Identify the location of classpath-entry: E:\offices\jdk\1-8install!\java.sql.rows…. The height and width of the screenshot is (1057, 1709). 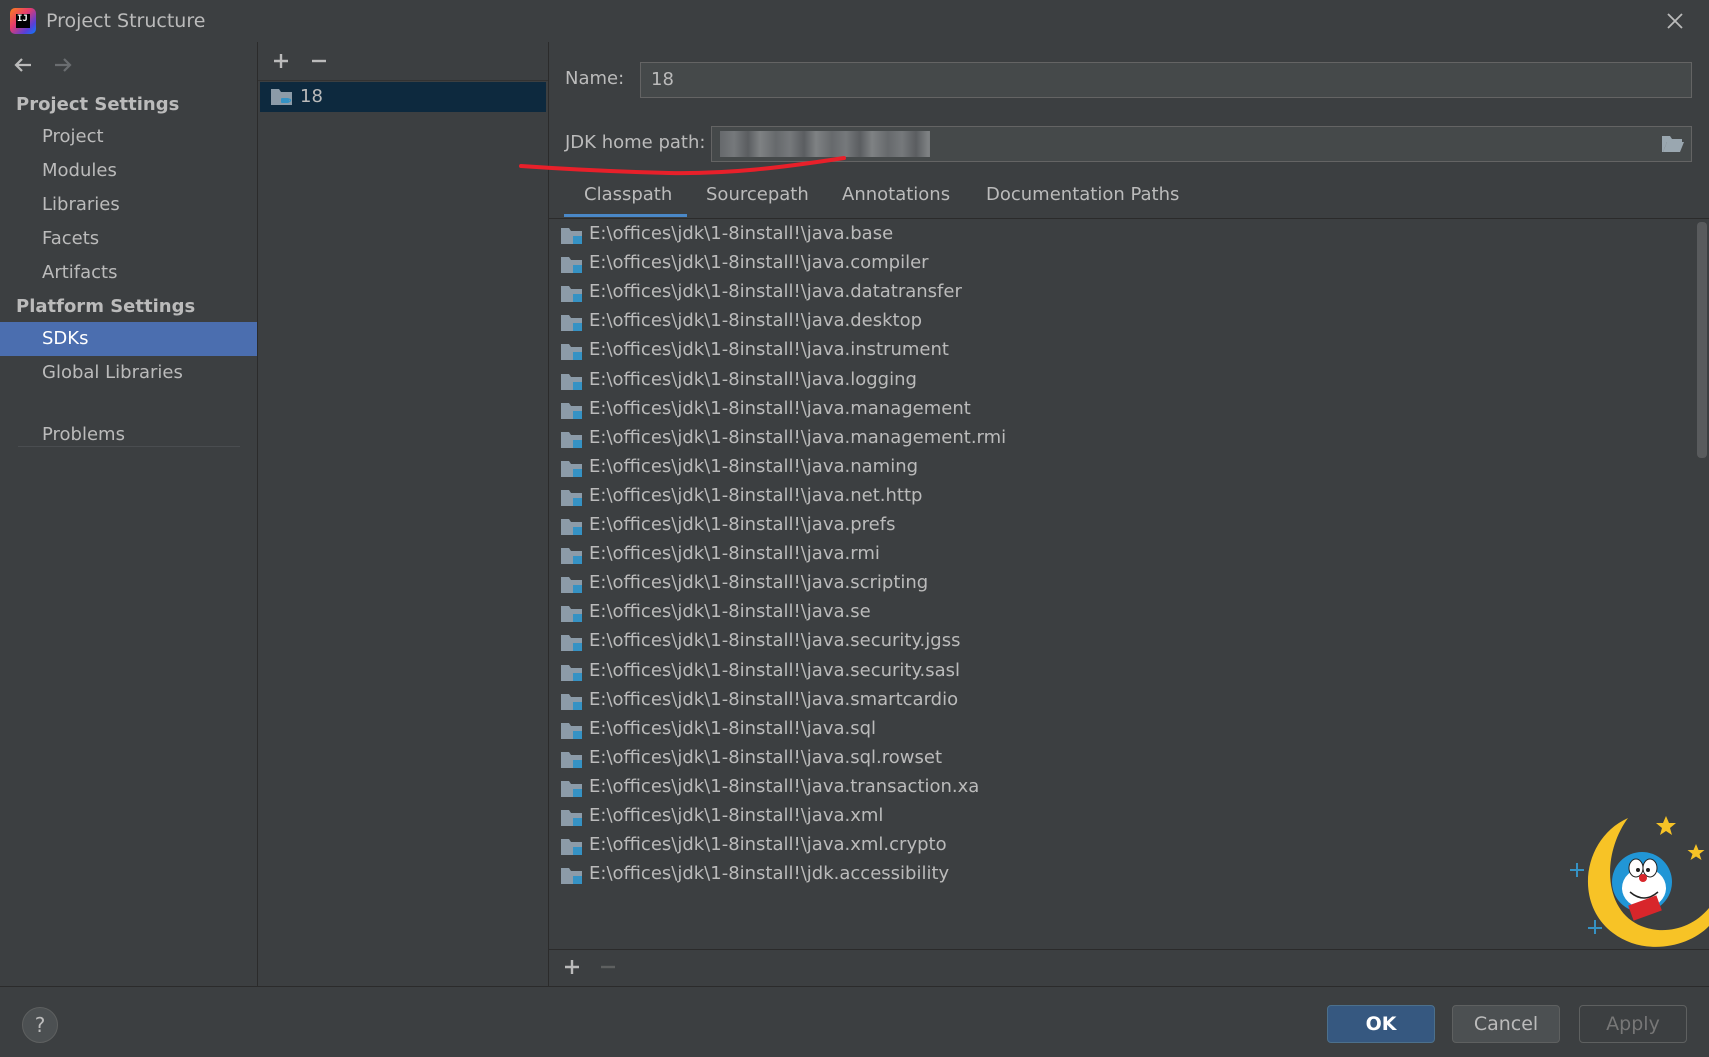
(766, 757).